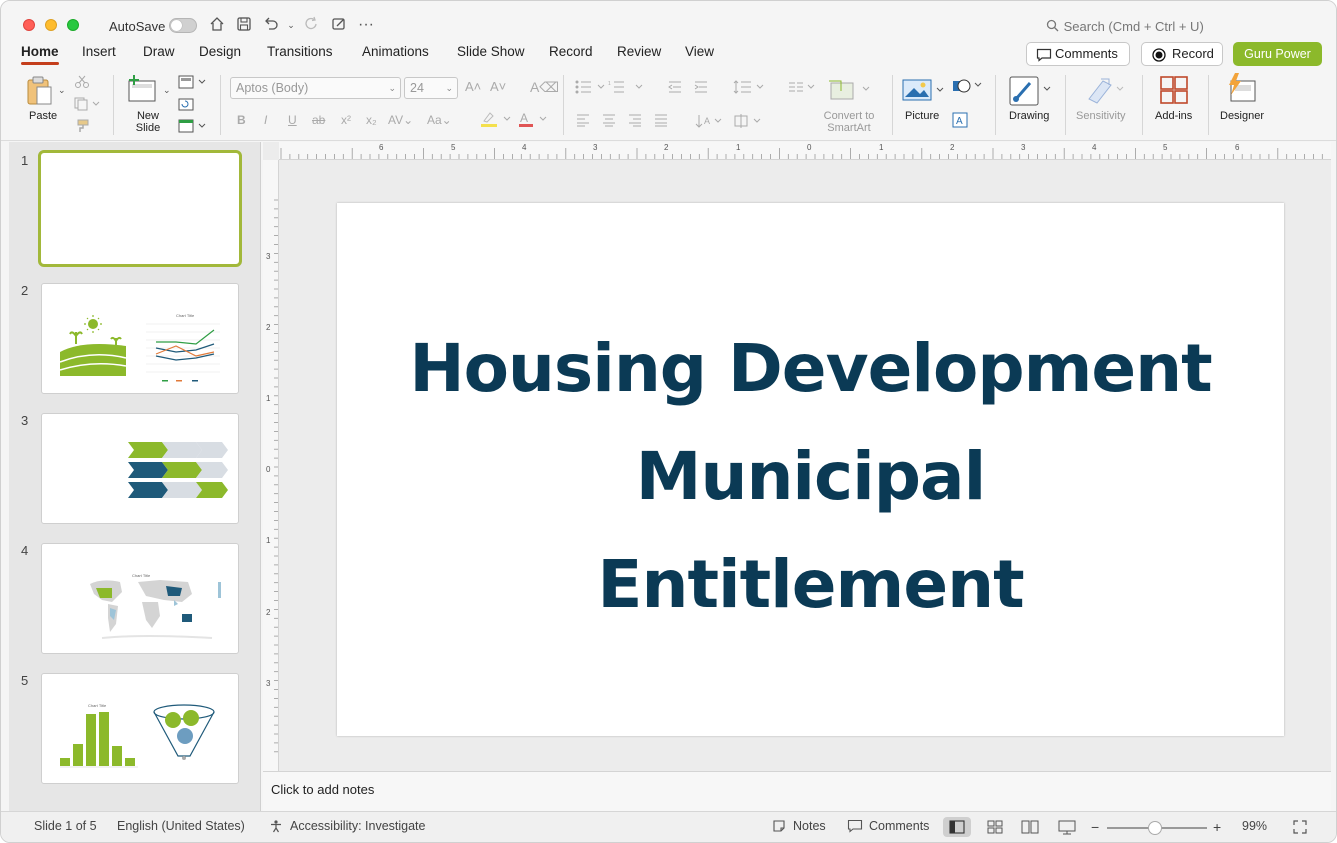 Image resolution: width=1337 pixels, height=843 pixels. What do you see at coordinates (731, 122) in the screenshot?
I see `text-direction-icon: A` at bounding box center [731, 122].